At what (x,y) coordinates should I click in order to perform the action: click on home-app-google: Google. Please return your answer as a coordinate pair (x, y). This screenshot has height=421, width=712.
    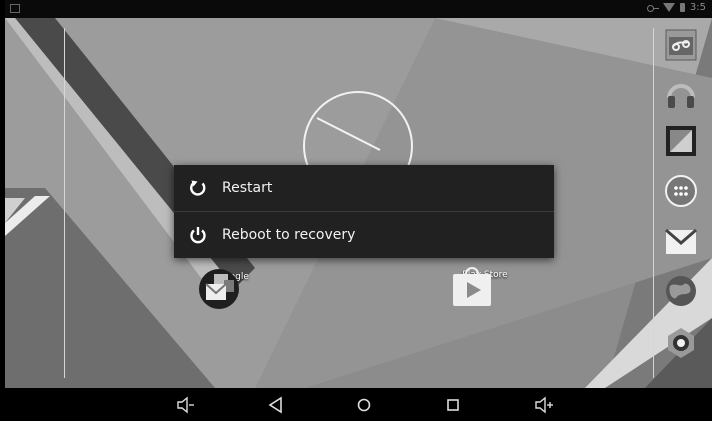
    Looking at the image, I should click on (233, 288).